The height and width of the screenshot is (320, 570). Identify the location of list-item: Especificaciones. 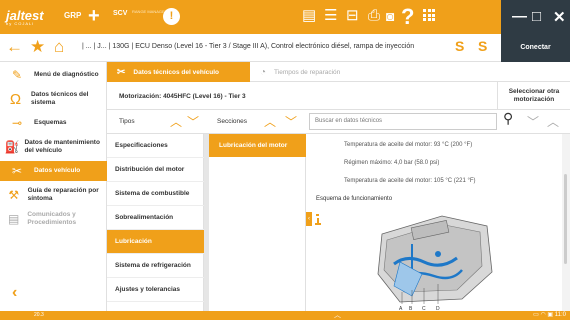
(155, 146).